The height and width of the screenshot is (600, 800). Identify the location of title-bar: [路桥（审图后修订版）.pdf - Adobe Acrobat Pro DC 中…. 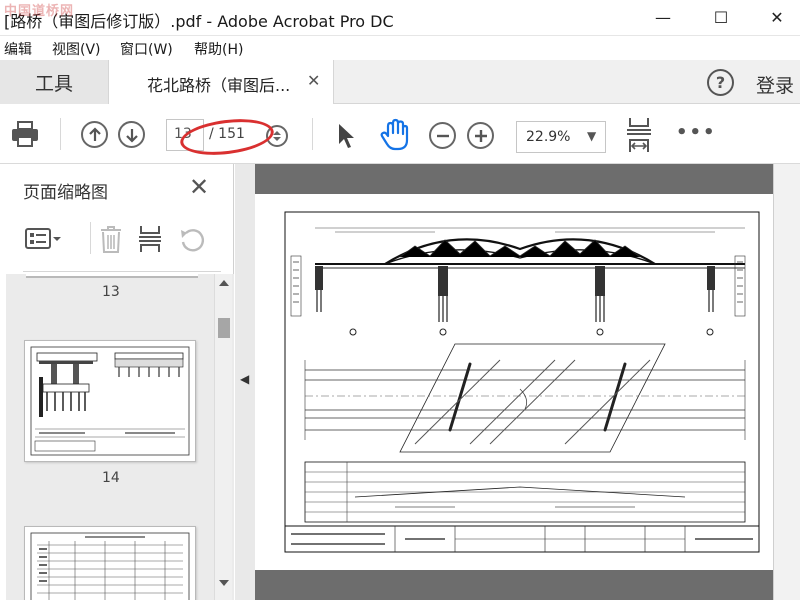
(400, 18).